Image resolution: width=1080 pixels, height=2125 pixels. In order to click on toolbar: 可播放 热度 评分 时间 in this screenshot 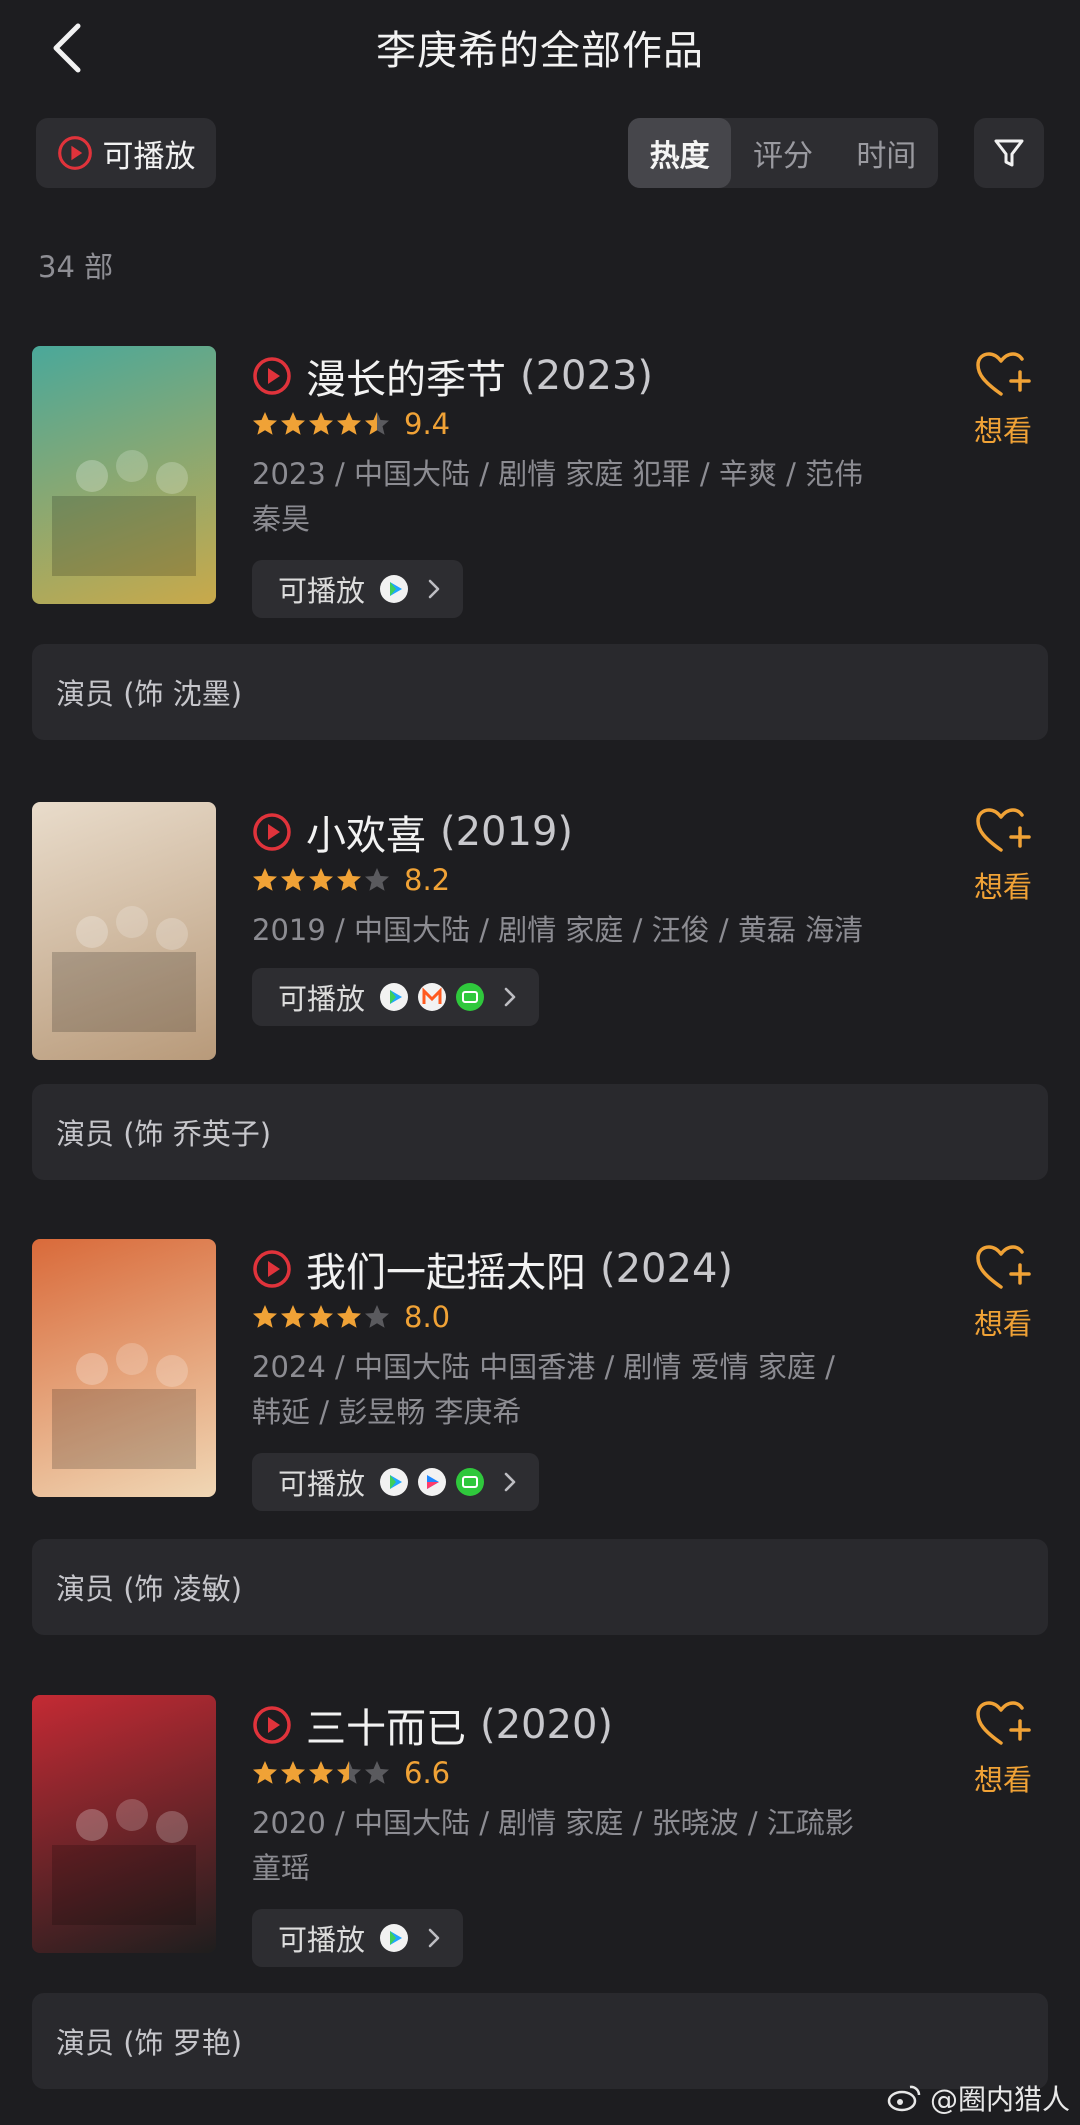, I will do `click(540, 153)`.